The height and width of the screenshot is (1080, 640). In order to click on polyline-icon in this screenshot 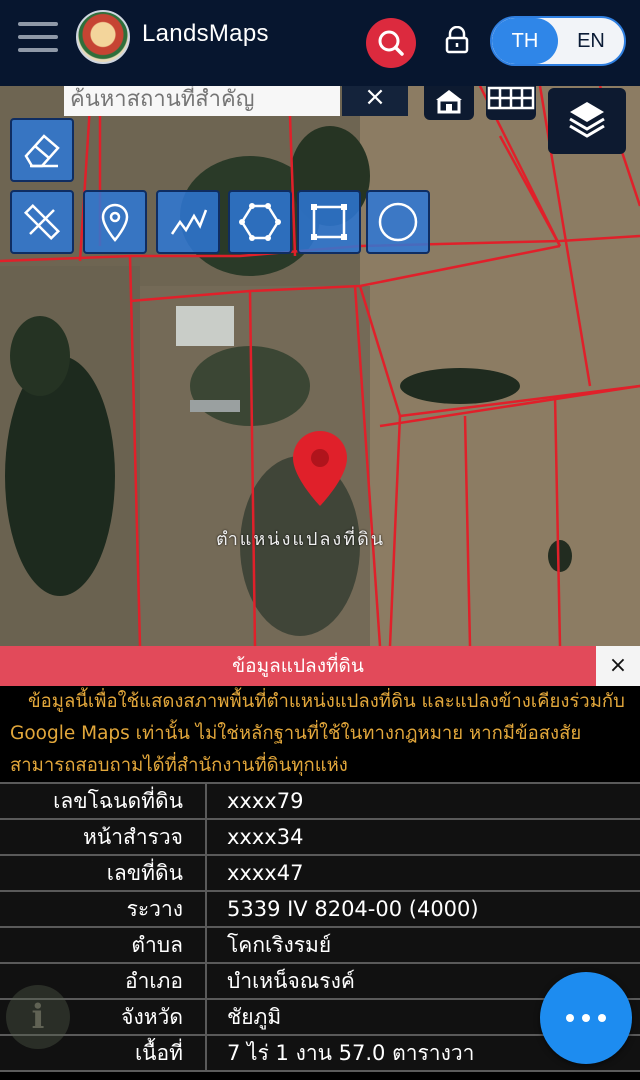, I will do `click(189, 222)`.